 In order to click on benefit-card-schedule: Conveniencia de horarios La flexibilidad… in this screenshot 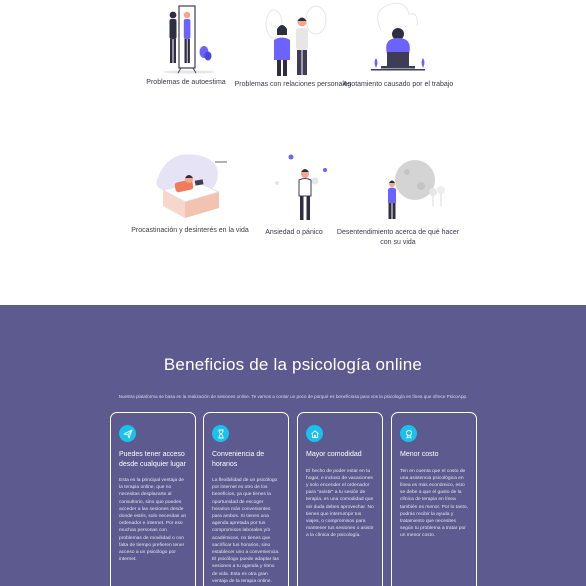, I will do `click(246, 499)`.